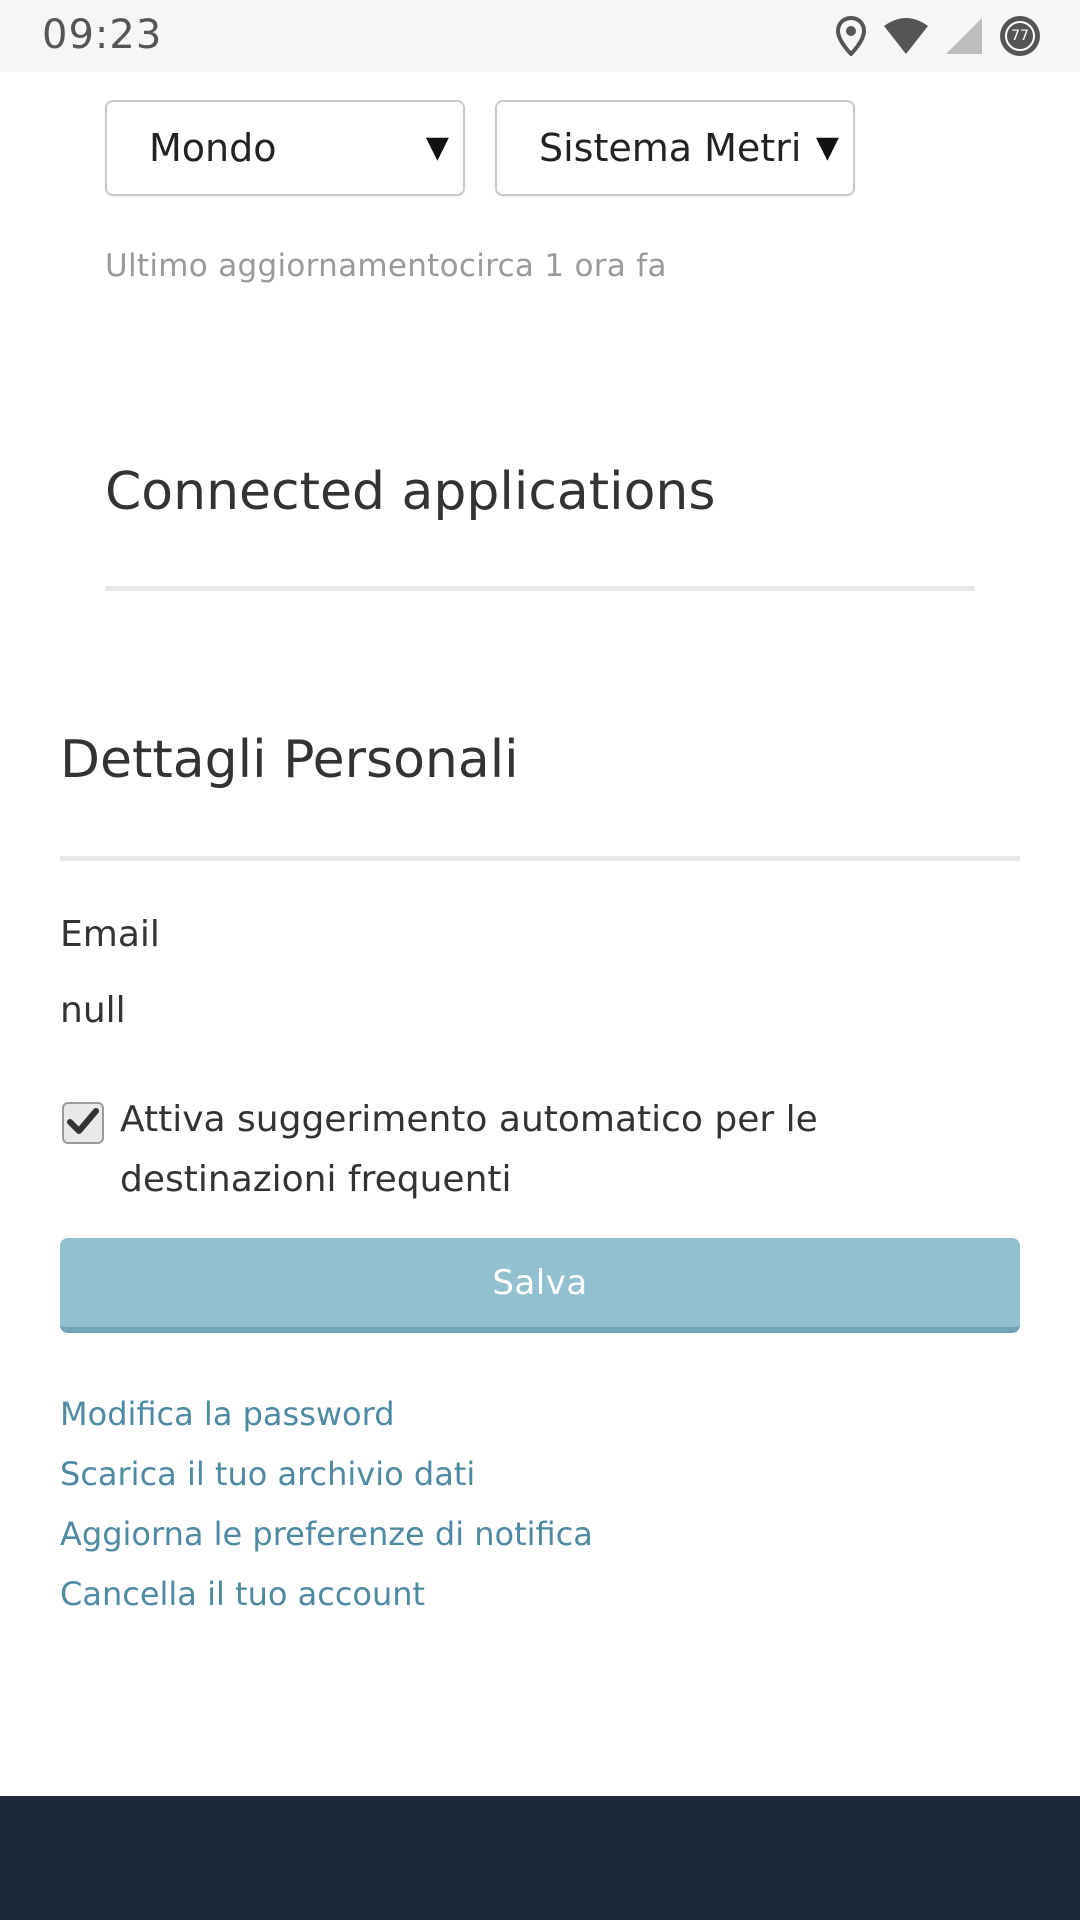 This screenshot has width=1080, height=1920. I want to click on status-bar: 09:23 77, so click(540, 36).